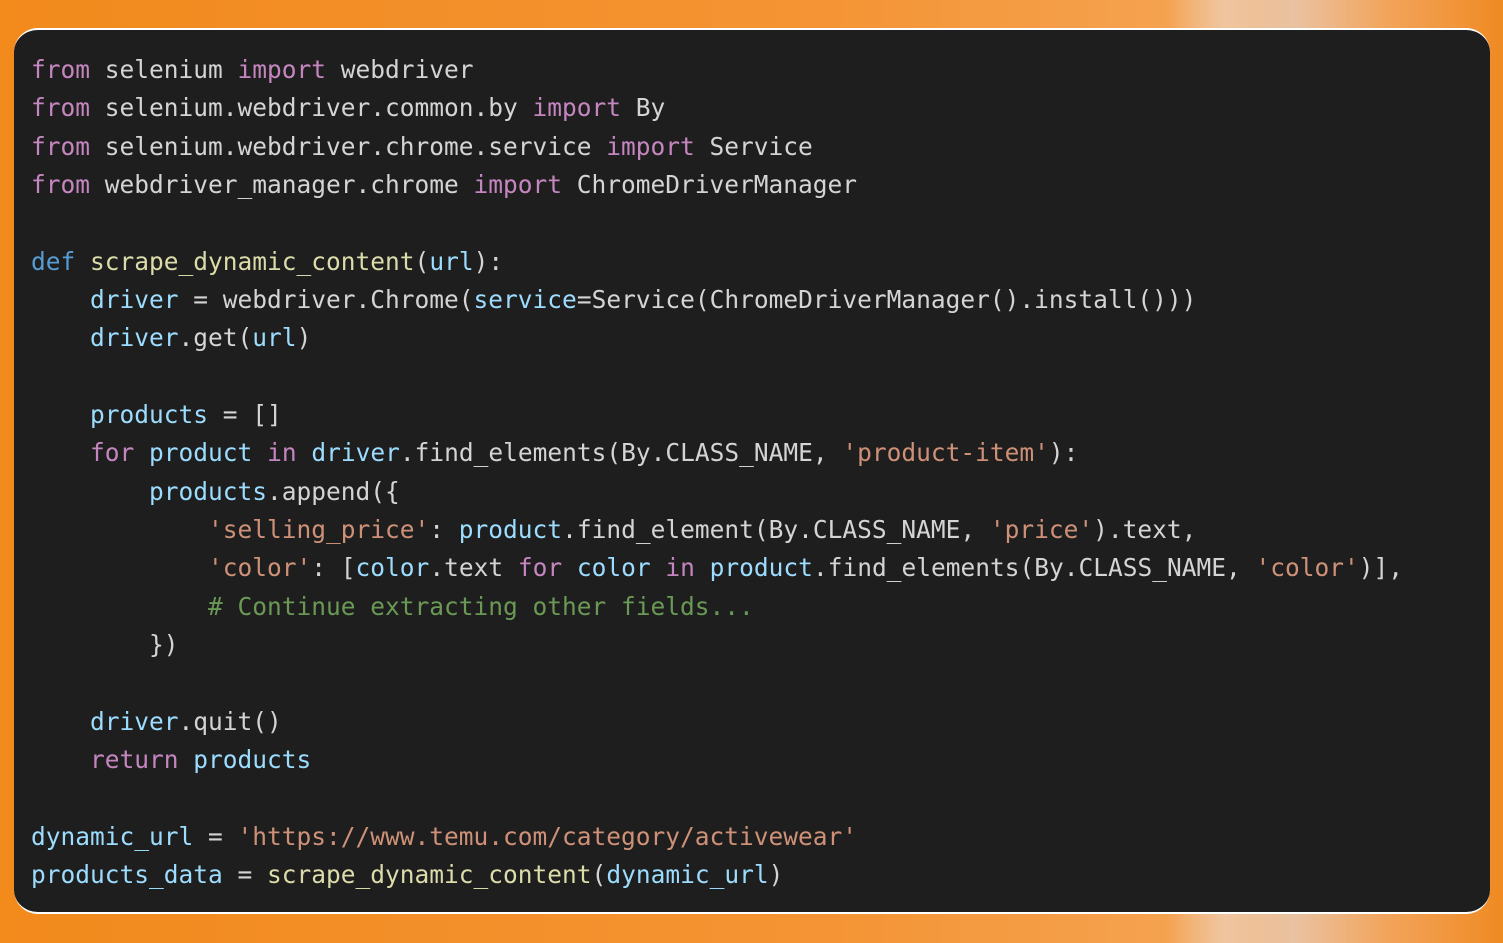 Image resolution: width=1503 pixels, height=943 pixels. I want to click on code-line: driver.quit(), so click(717, 722).